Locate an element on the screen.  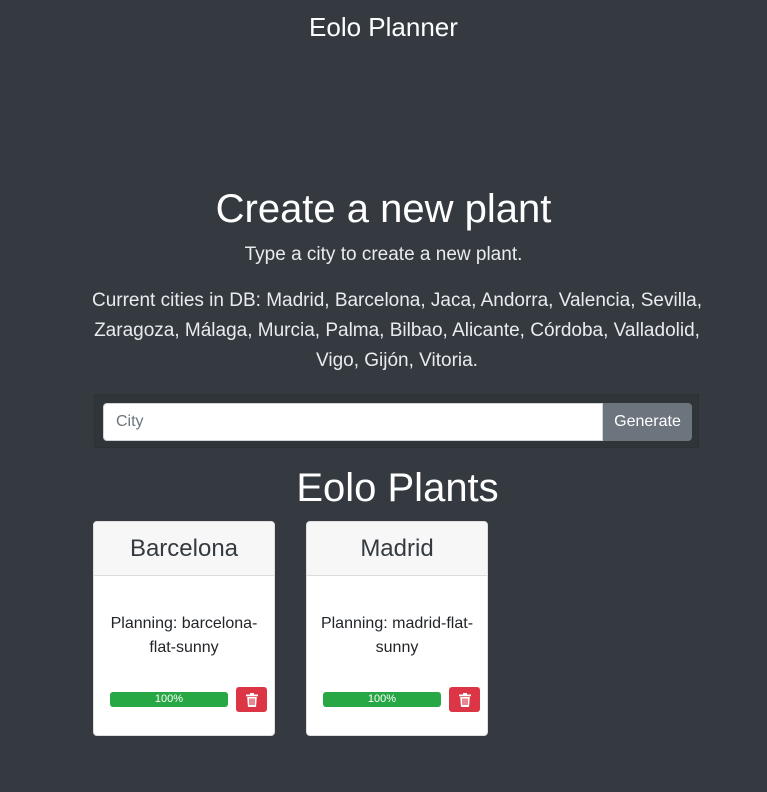
plant-card-madrid: Madrid Planning: madrid-flat-sunny 100% is located at coordinates (397, 628).